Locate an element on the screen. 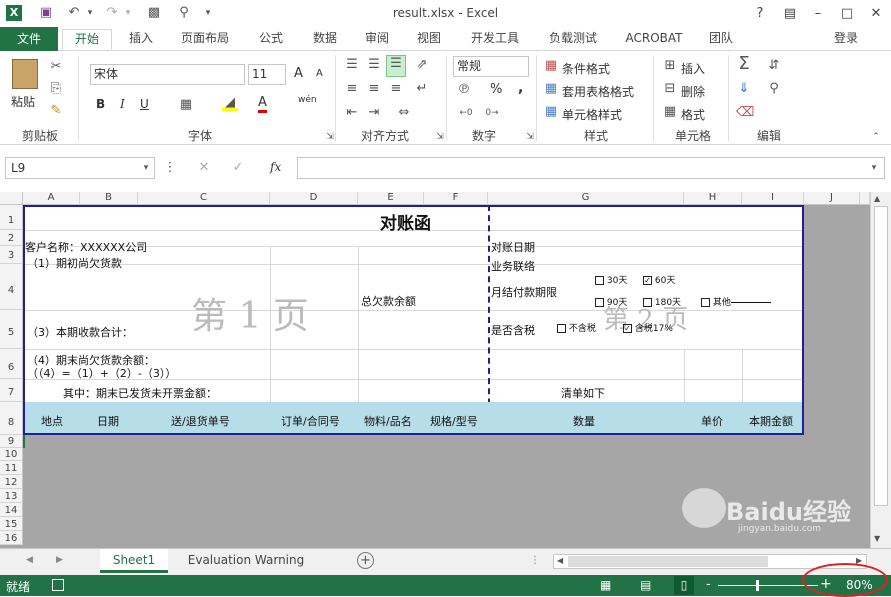  enter-icon: ✓ is located at coordinates (238, 168).